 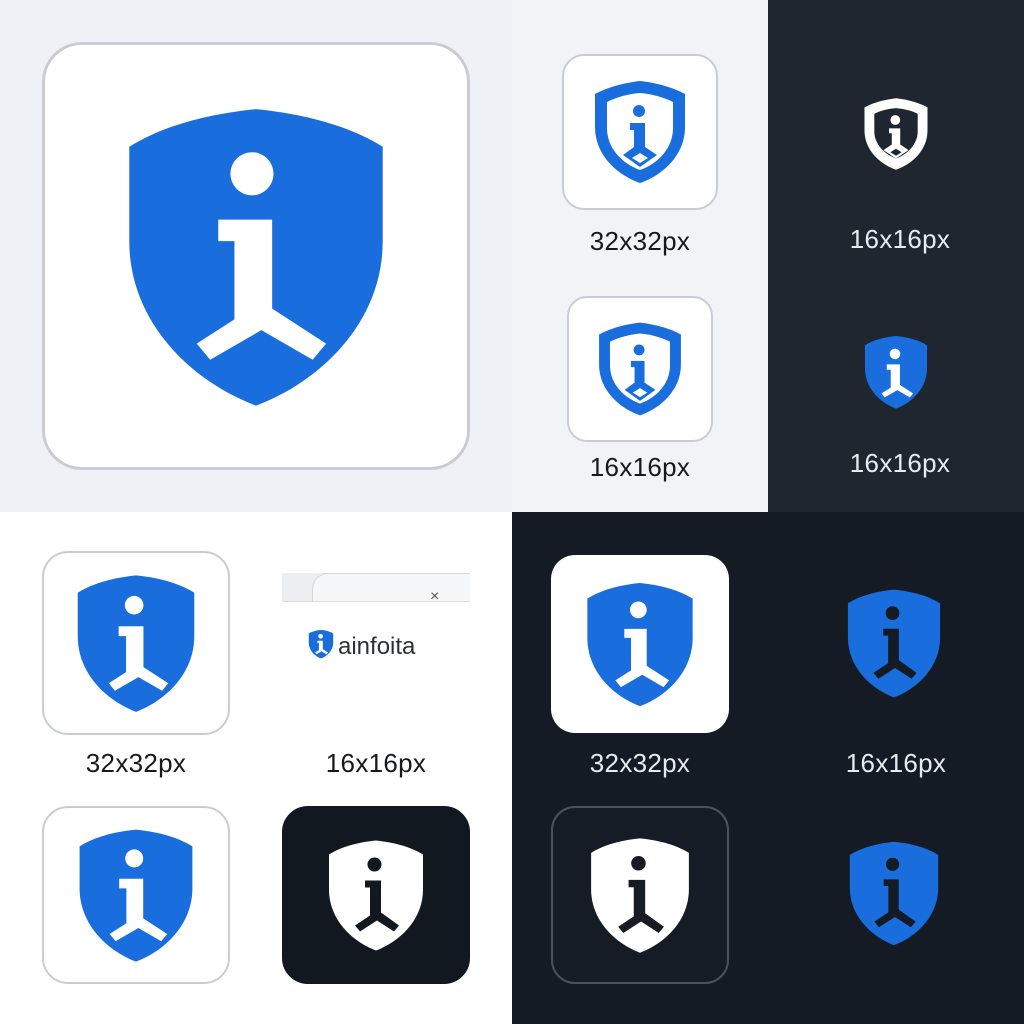 I want to click on icon-16-blue-filled, so click(x=896, y=372).